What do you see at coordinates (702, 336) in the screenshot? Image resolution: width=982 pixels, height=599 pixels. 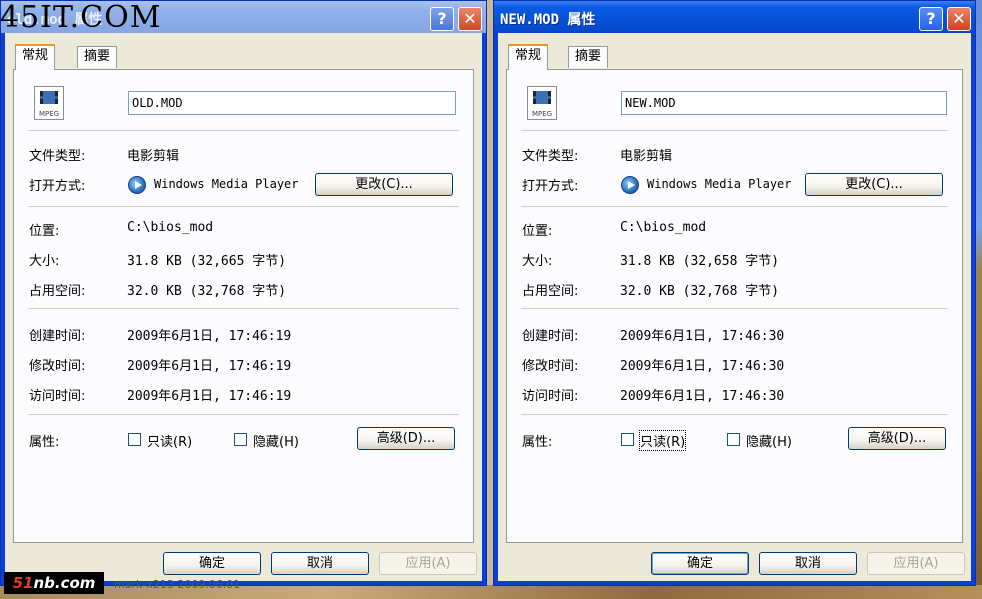 I see `created-value: 2009年6月1日, 17:46:30` at bounding box center [702, 336].